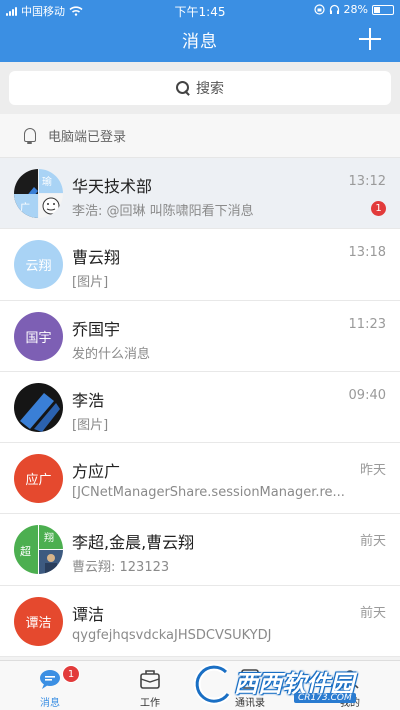 This screenshot has width=400, height=710. Describe the element at coordinates (150, 703) in the screenshot. I see `tab-label: 工作` at that location.